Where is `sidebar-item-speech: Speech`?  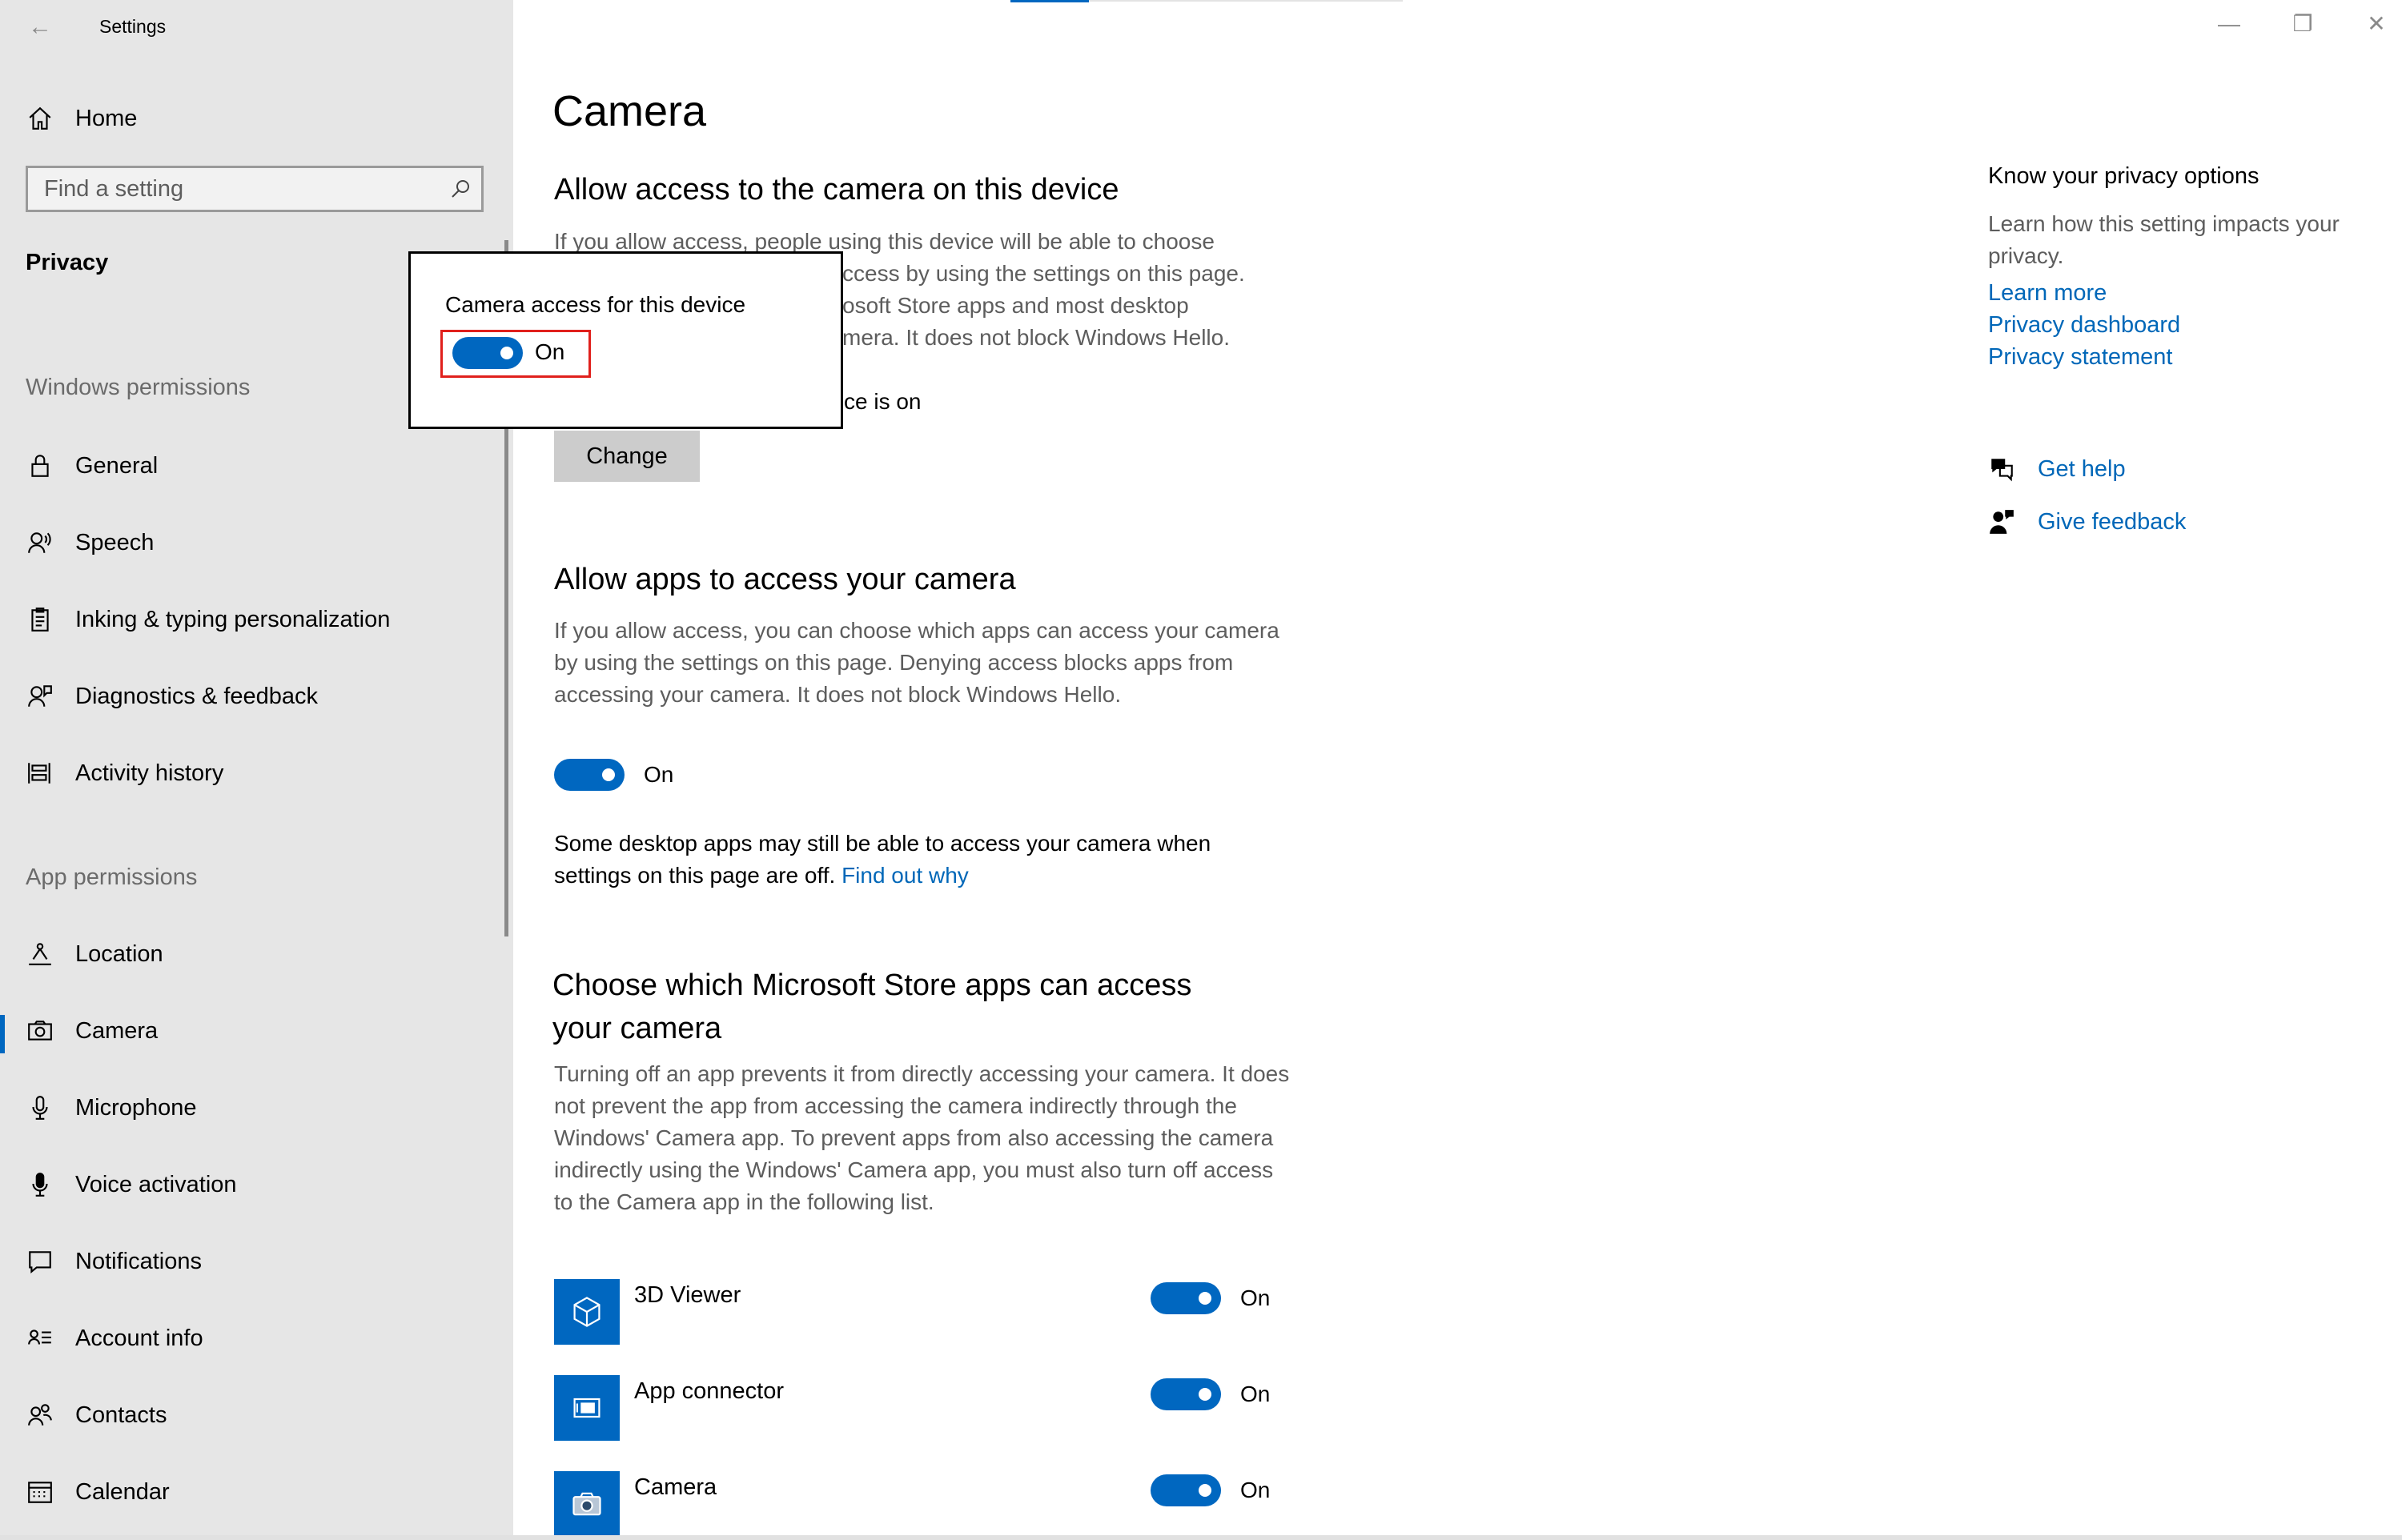 sidebar-item-speech: Speech is located at coordinates (260, 543).